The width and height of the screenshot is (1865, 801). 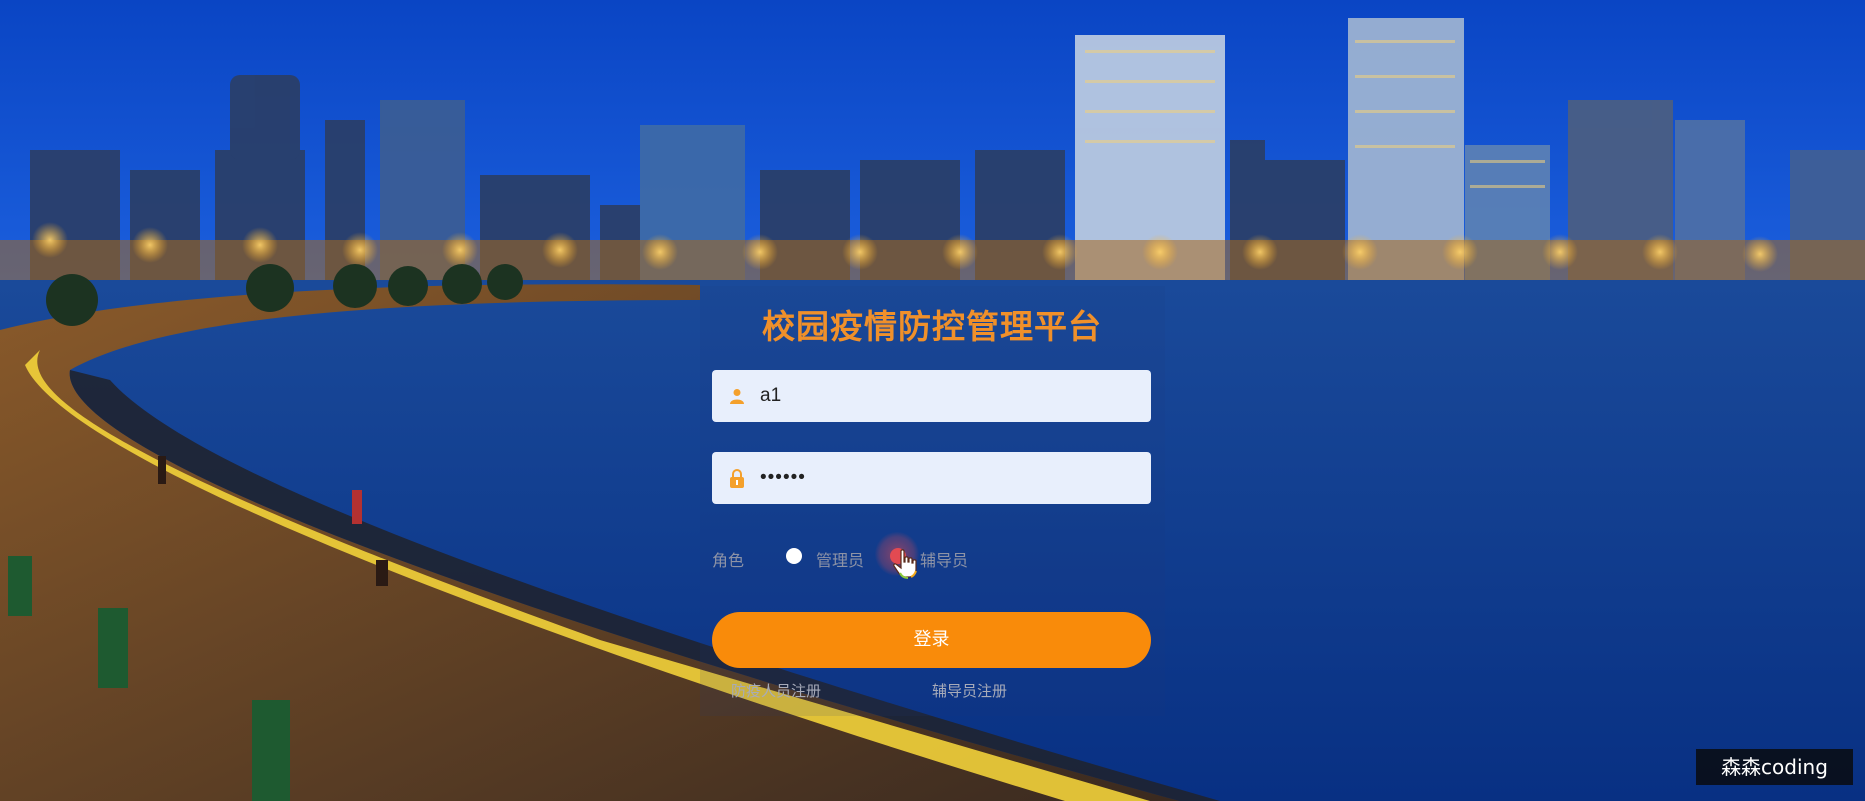 I want to click on role-selector: 角色 管理员 辅导员, so click(x=931, y=555).